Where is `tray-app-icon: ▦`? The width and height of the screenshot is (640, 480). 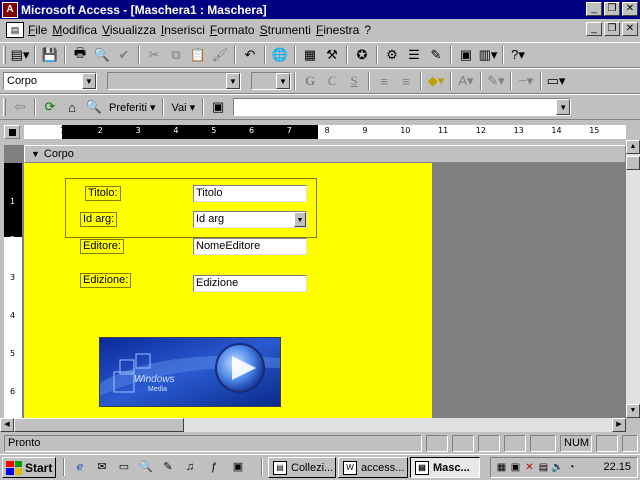
tray-app-icon: ▦ is located at coordinates (501, 468).